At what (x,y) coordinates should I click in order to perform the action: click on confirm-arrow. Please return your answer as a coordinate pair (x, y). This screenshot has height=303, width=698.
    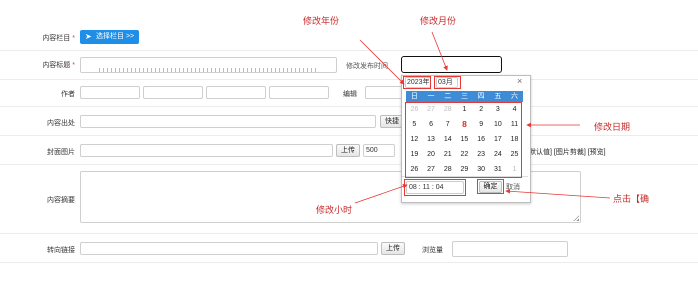
    Looking at the image, I should click on (558, 193).